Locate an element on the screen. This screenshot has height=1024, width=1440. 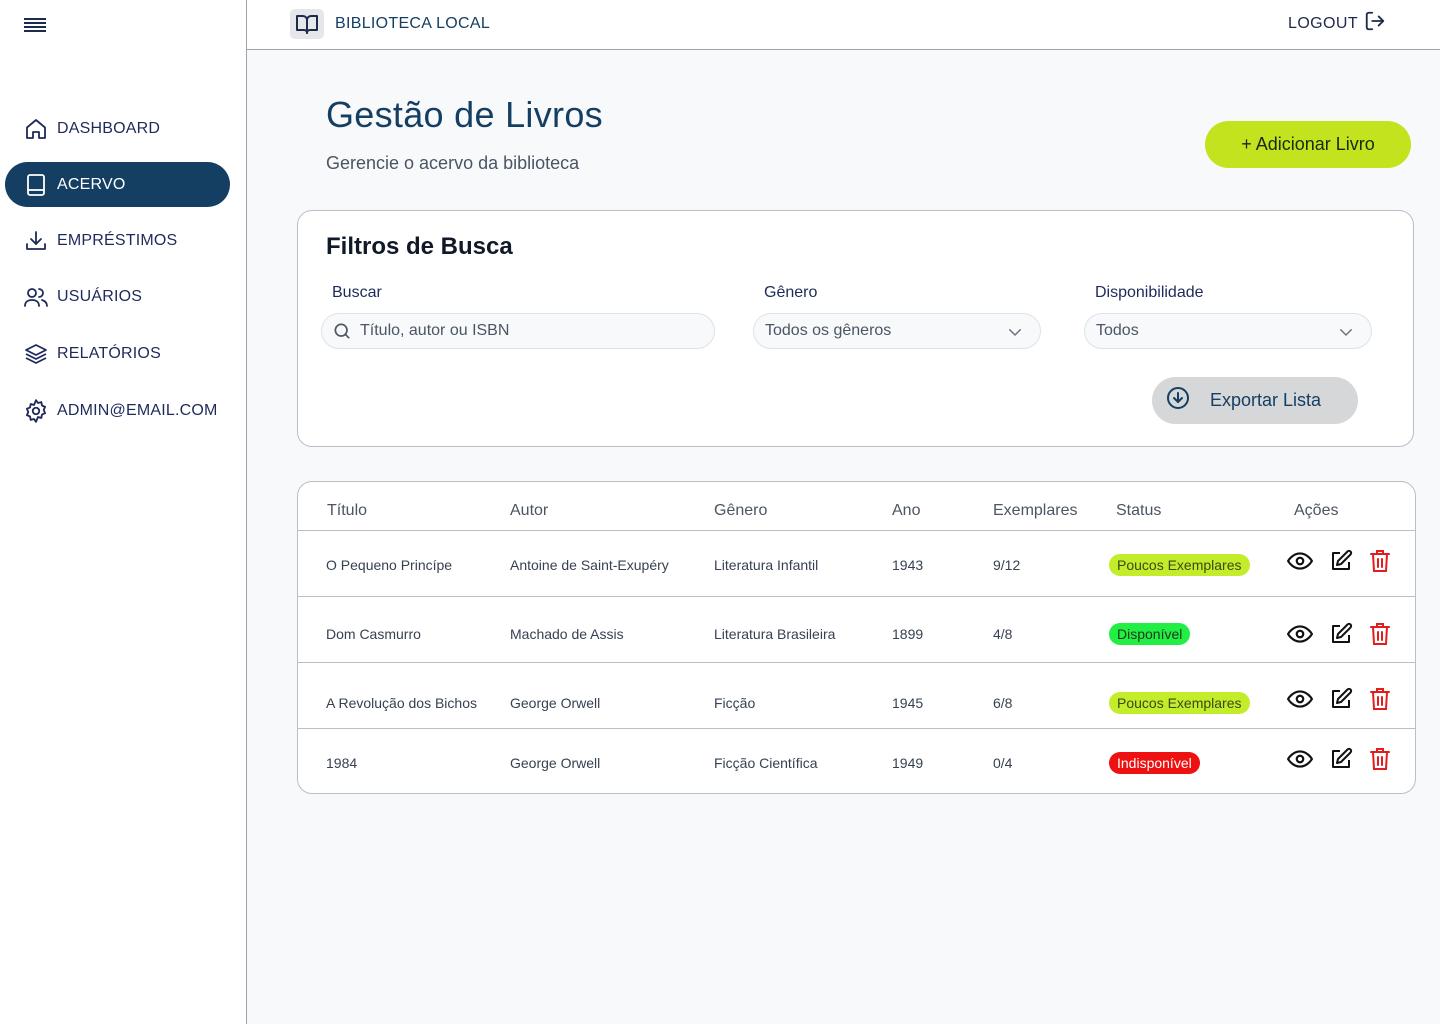
sidebar-item-label: DASHBOARD is located at coordinates (109, 128).